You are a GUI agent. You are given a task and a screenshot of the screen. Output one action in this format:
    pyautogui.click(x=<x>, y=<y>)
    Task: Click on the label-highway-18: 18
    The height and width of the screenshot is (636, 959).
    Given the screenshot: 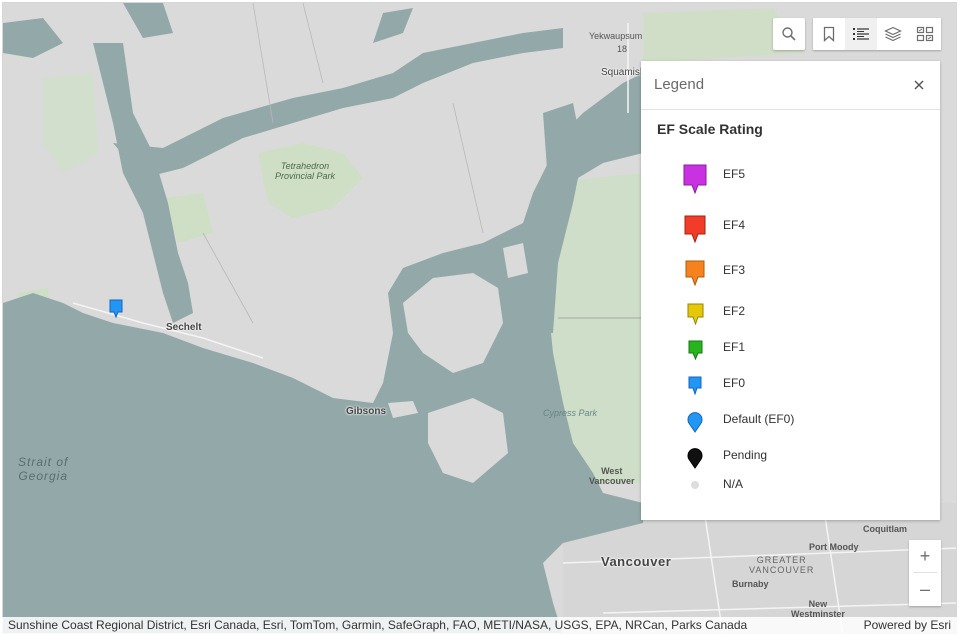 What is the action you would take?
    pyautogui.click(x=622, y=49)
    